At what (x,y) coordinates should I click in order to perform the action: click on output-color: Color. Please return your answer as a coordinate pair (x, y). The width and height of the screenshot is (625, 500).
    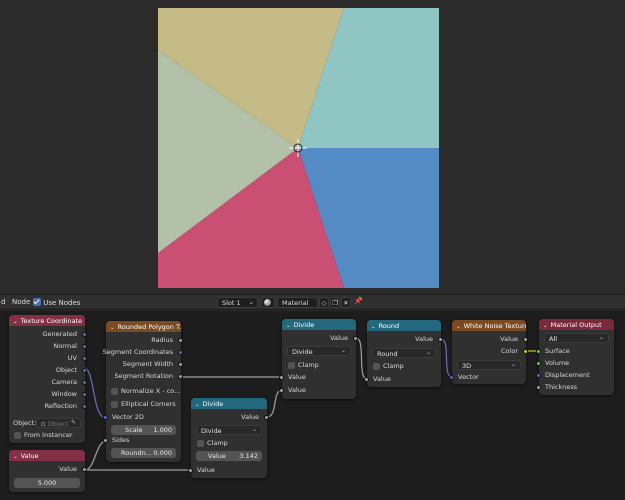
    Looking at the image, I should click on (509, 351).